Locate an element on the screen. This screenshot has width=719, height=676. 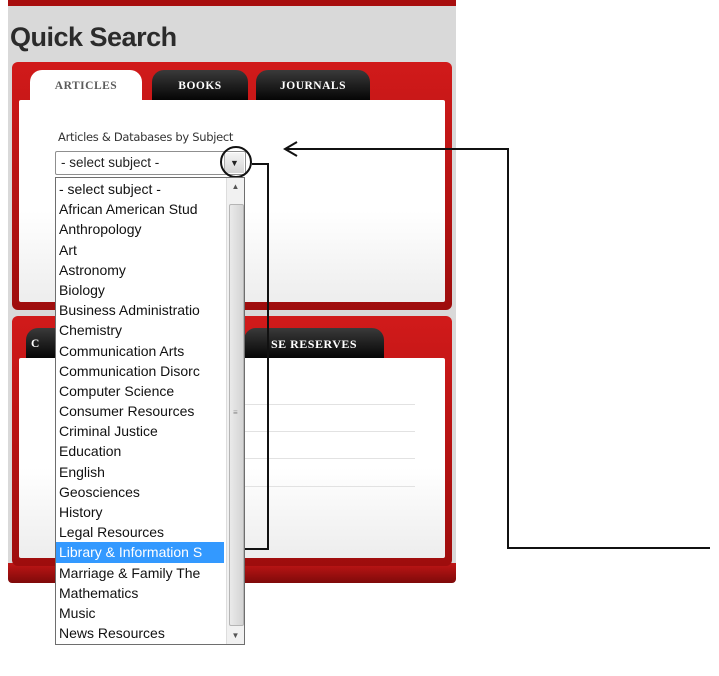
annotation-bracket is located at coordinates (257, 356).